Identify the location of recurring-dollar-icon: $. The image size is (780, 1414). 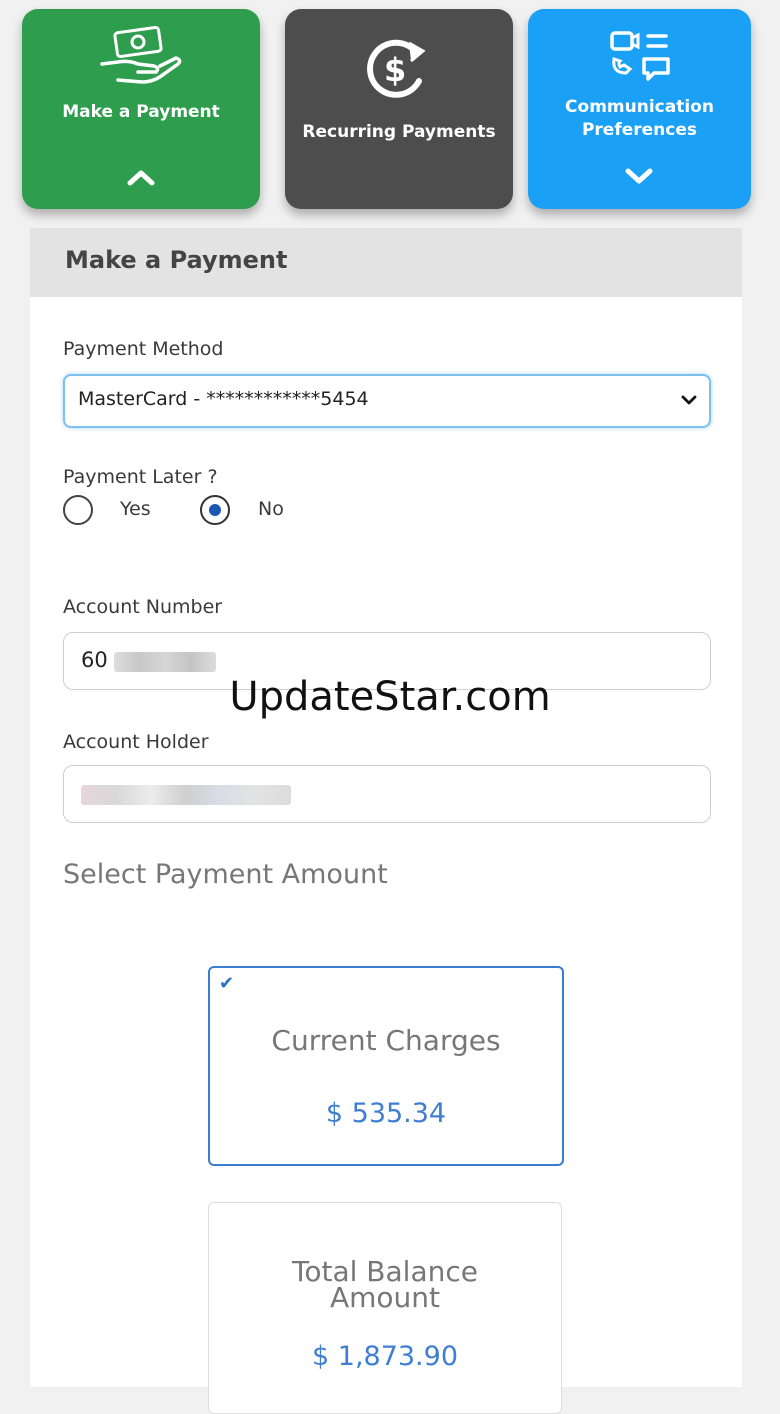
(396, 68).